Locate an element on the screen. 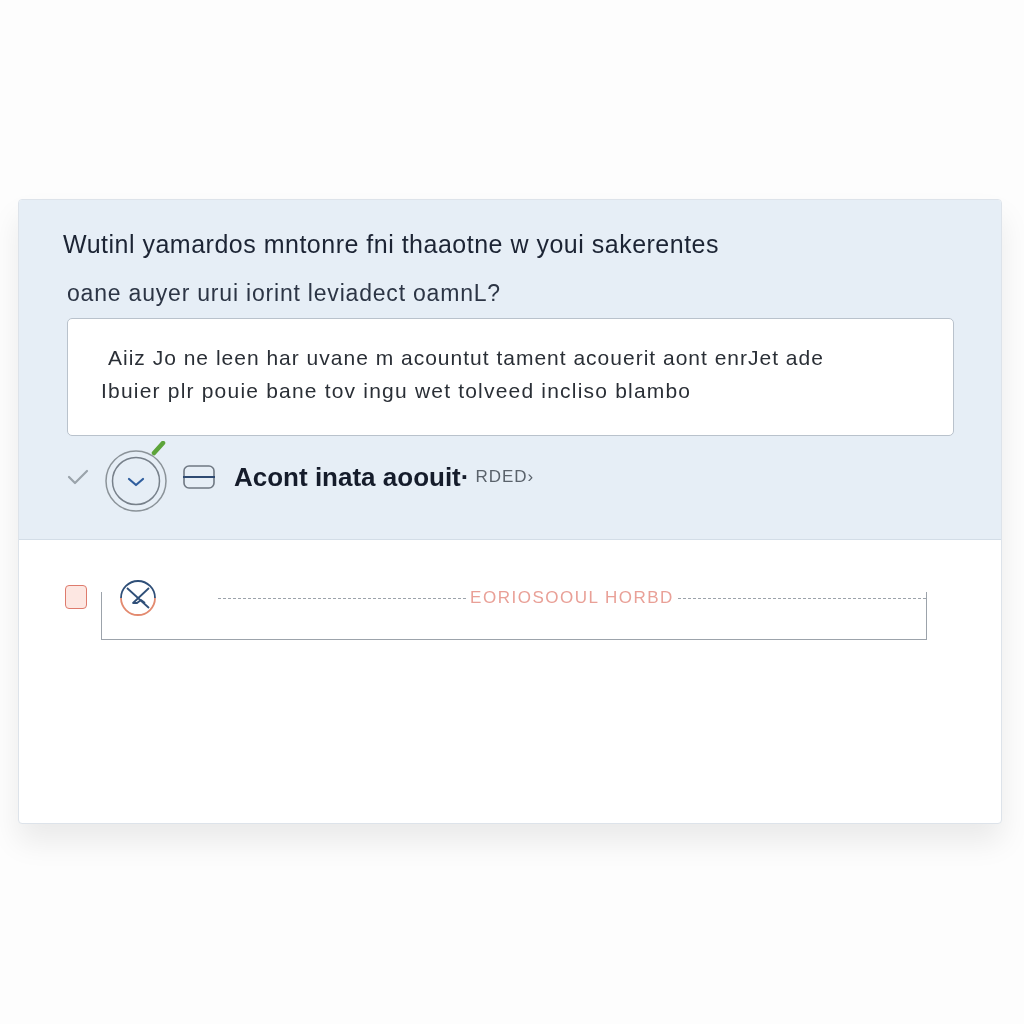 The height and width of the screenshot is (1024, 1024). card-icon is located at coordinates (199, 477).